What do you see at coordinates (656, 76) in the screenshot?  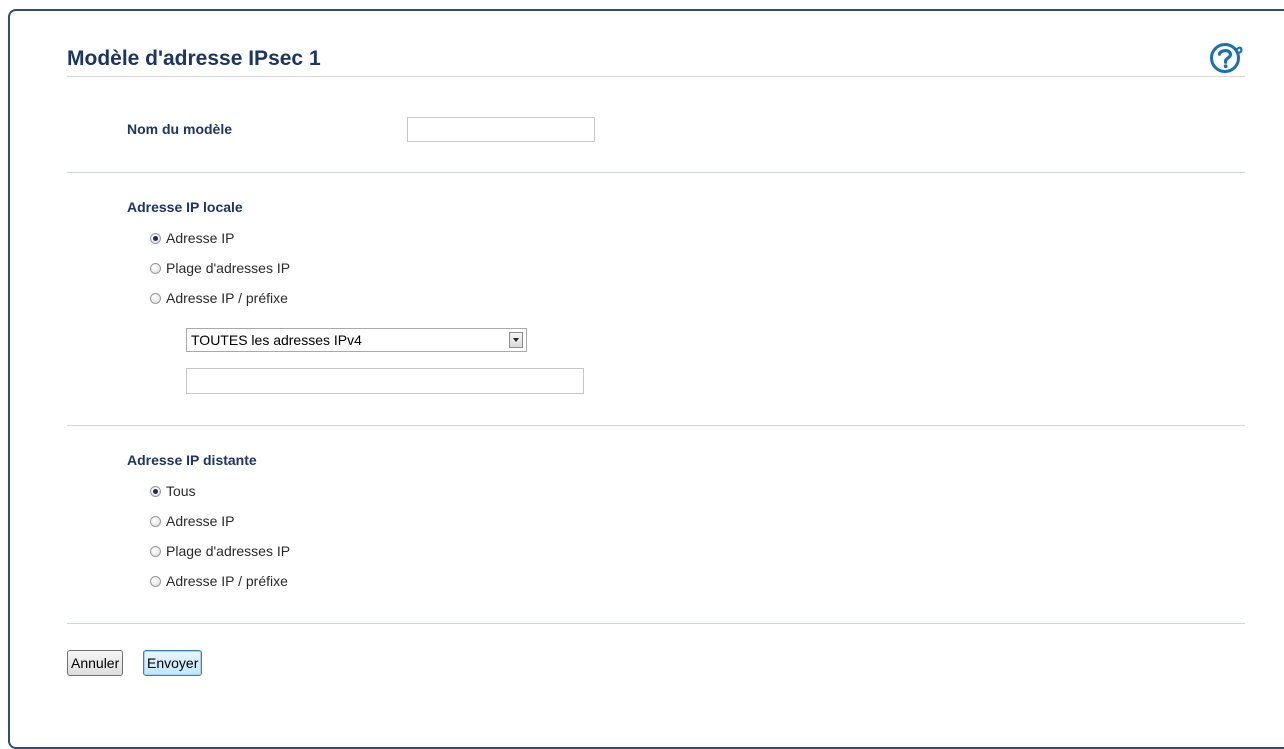 I see `title-divider` at bounding box center [656, 76].